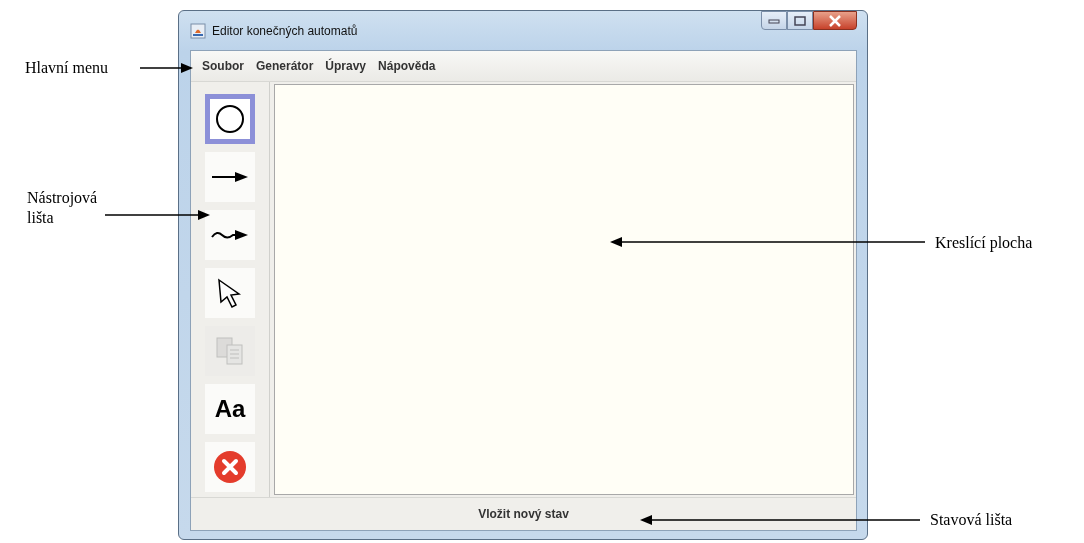 Image resolution: width=1084 pixels, height=543 pixels. I want to click on close-icon, so click(835, 20).